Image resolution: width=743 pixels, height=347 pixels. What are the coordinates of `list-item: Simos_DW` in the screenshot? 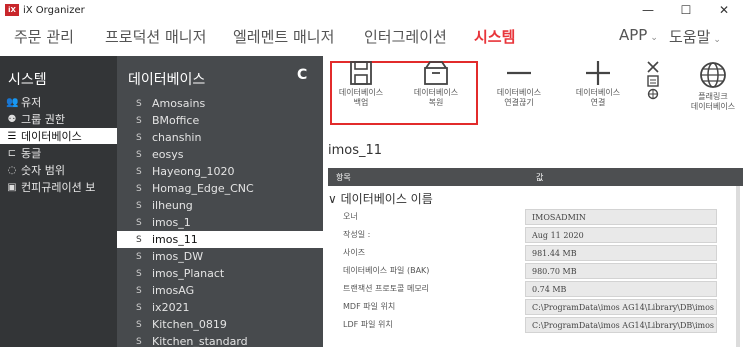 It's located at (220, 256).